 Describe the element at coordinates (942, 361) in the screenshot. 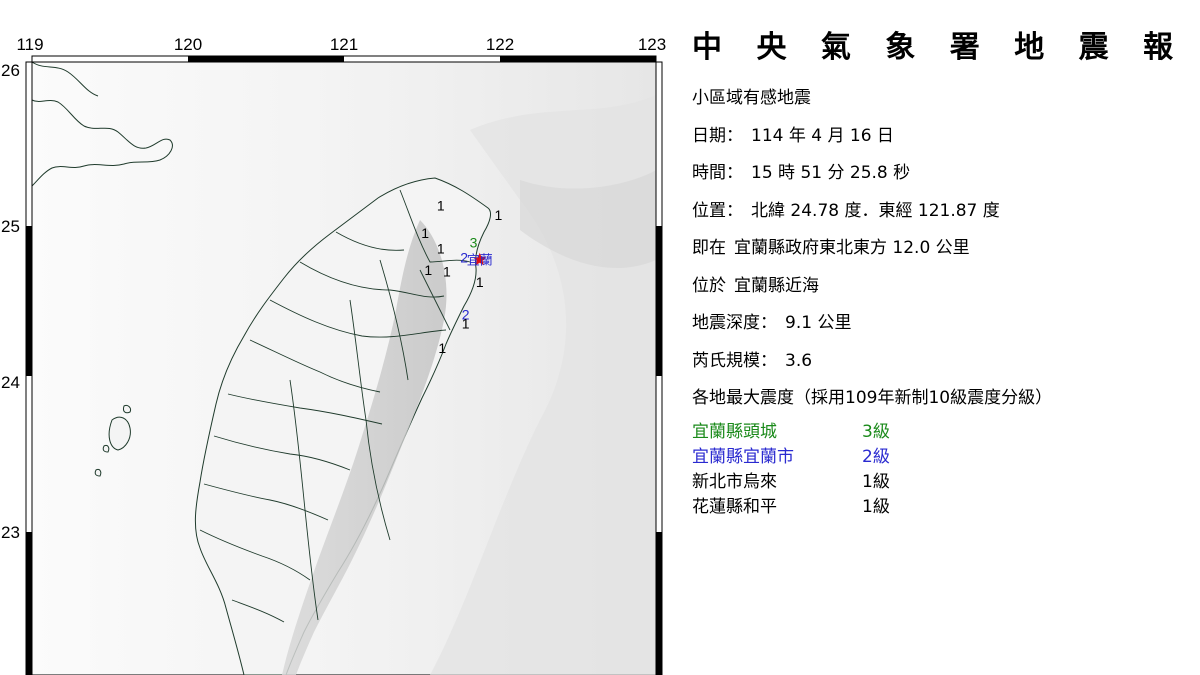

I see `magnitude-line: 芮氏規模： 3.6` at that location.